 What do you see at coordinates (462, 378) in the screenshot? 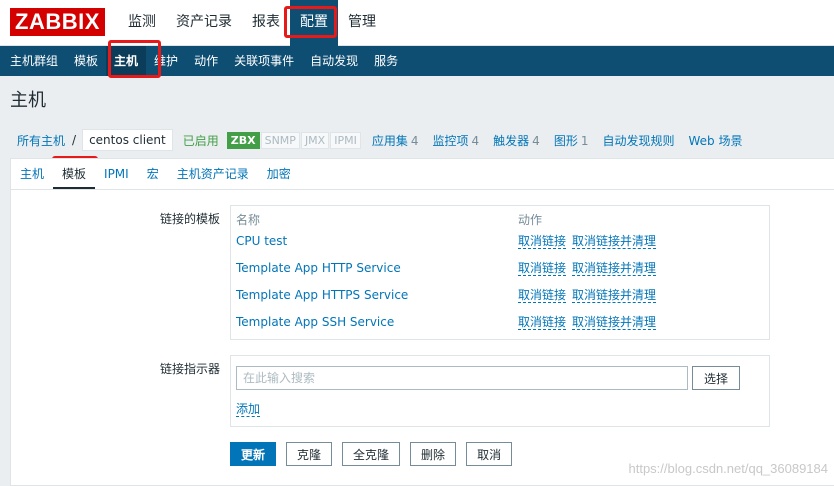
I see `template-search-input` at bounding box center [462, 378].